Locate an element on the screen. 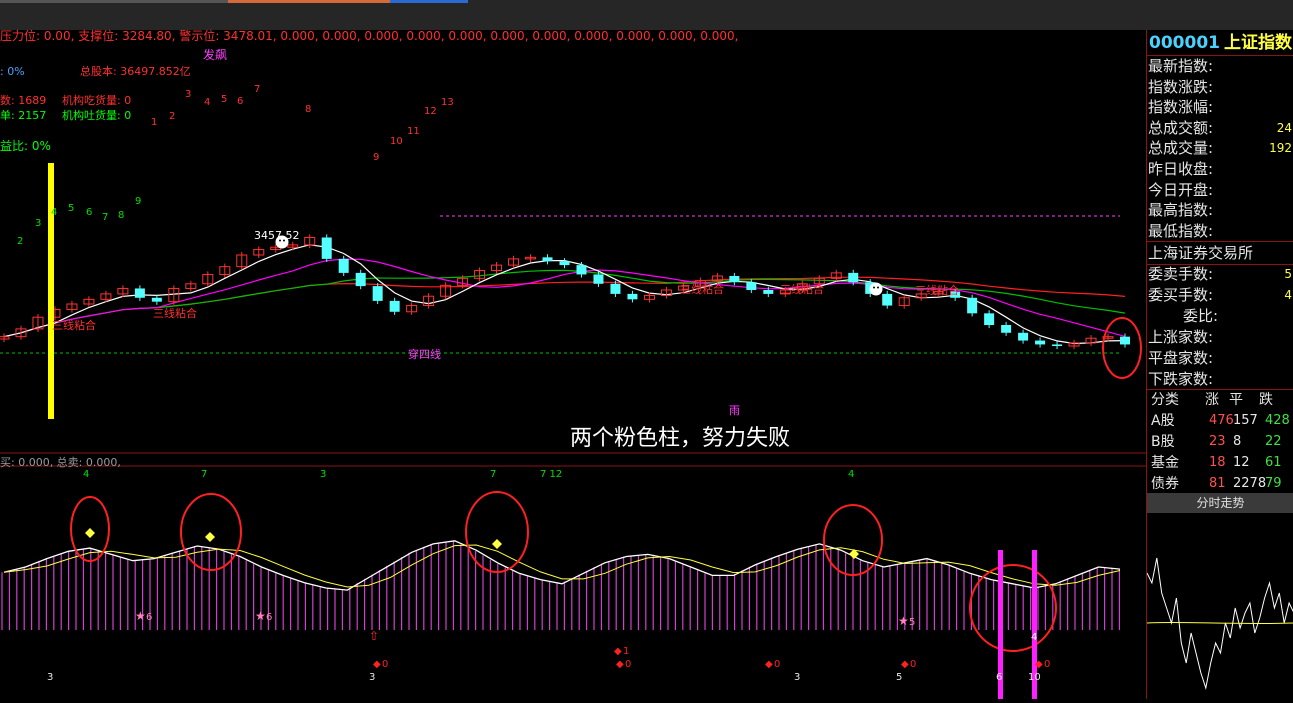 The height and width of the screenshot is (703, 1293). diamond-label: 1 is located at coordinates (626, 651).